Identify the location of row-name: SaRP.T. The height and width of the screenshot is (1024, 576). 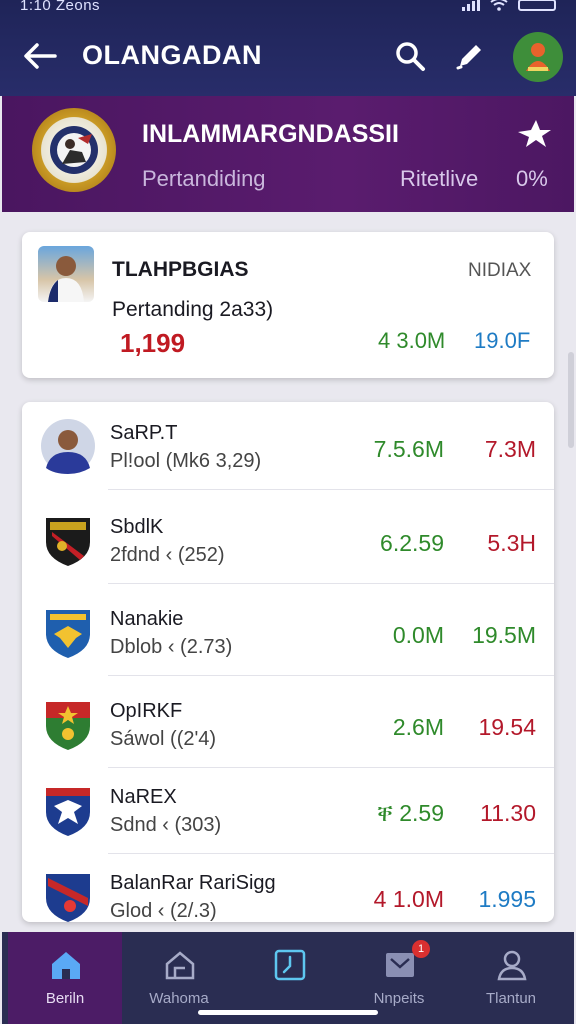
(144, 433).